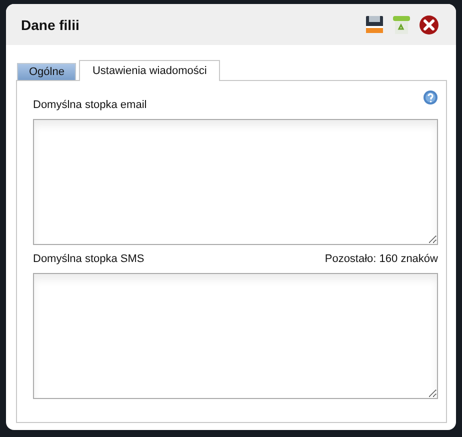 This screenshot has width=462, height=437. I want to click on field-label: Domyślna stopka SMS, so click(88, 259).